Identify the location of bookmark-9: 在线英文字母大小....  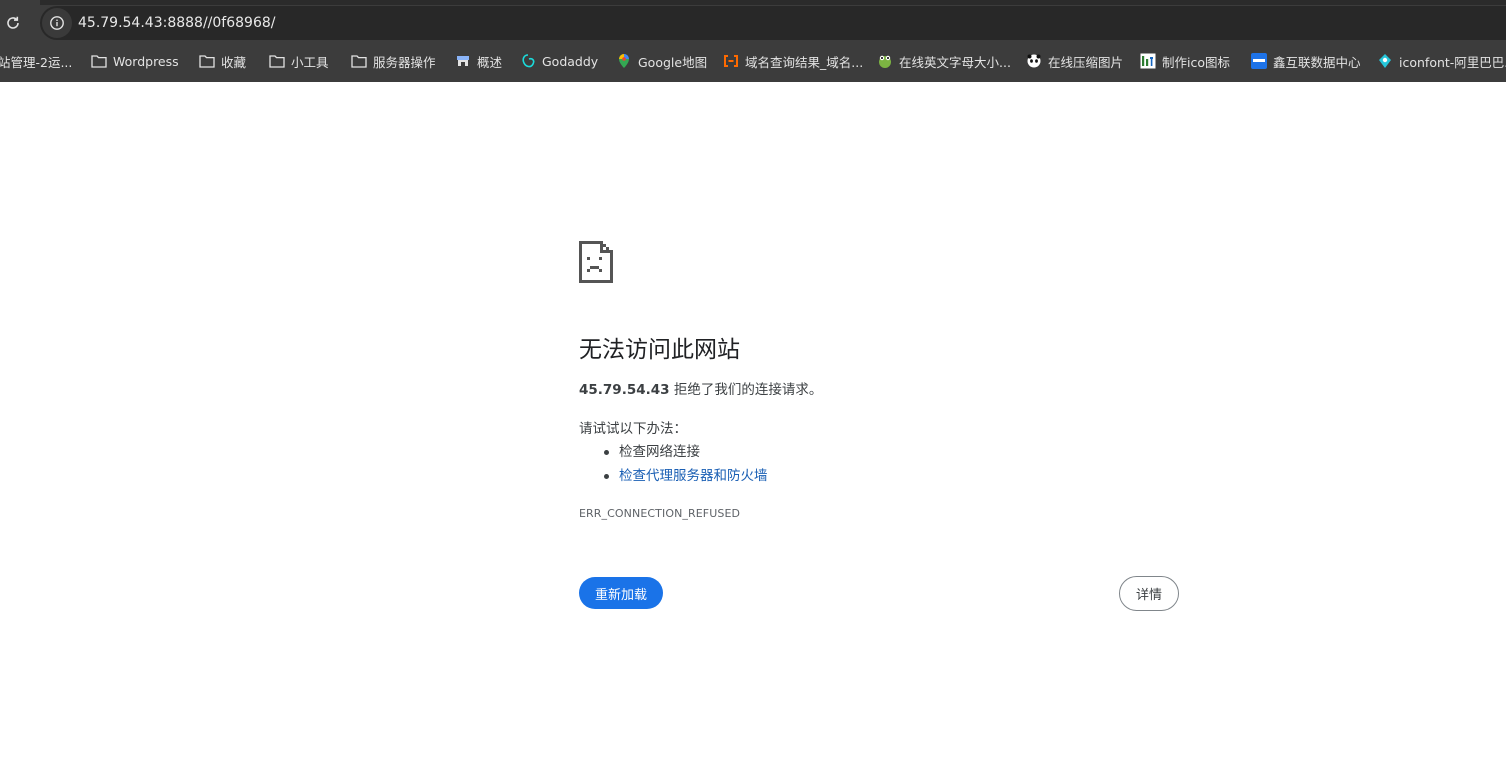
(944, 61).